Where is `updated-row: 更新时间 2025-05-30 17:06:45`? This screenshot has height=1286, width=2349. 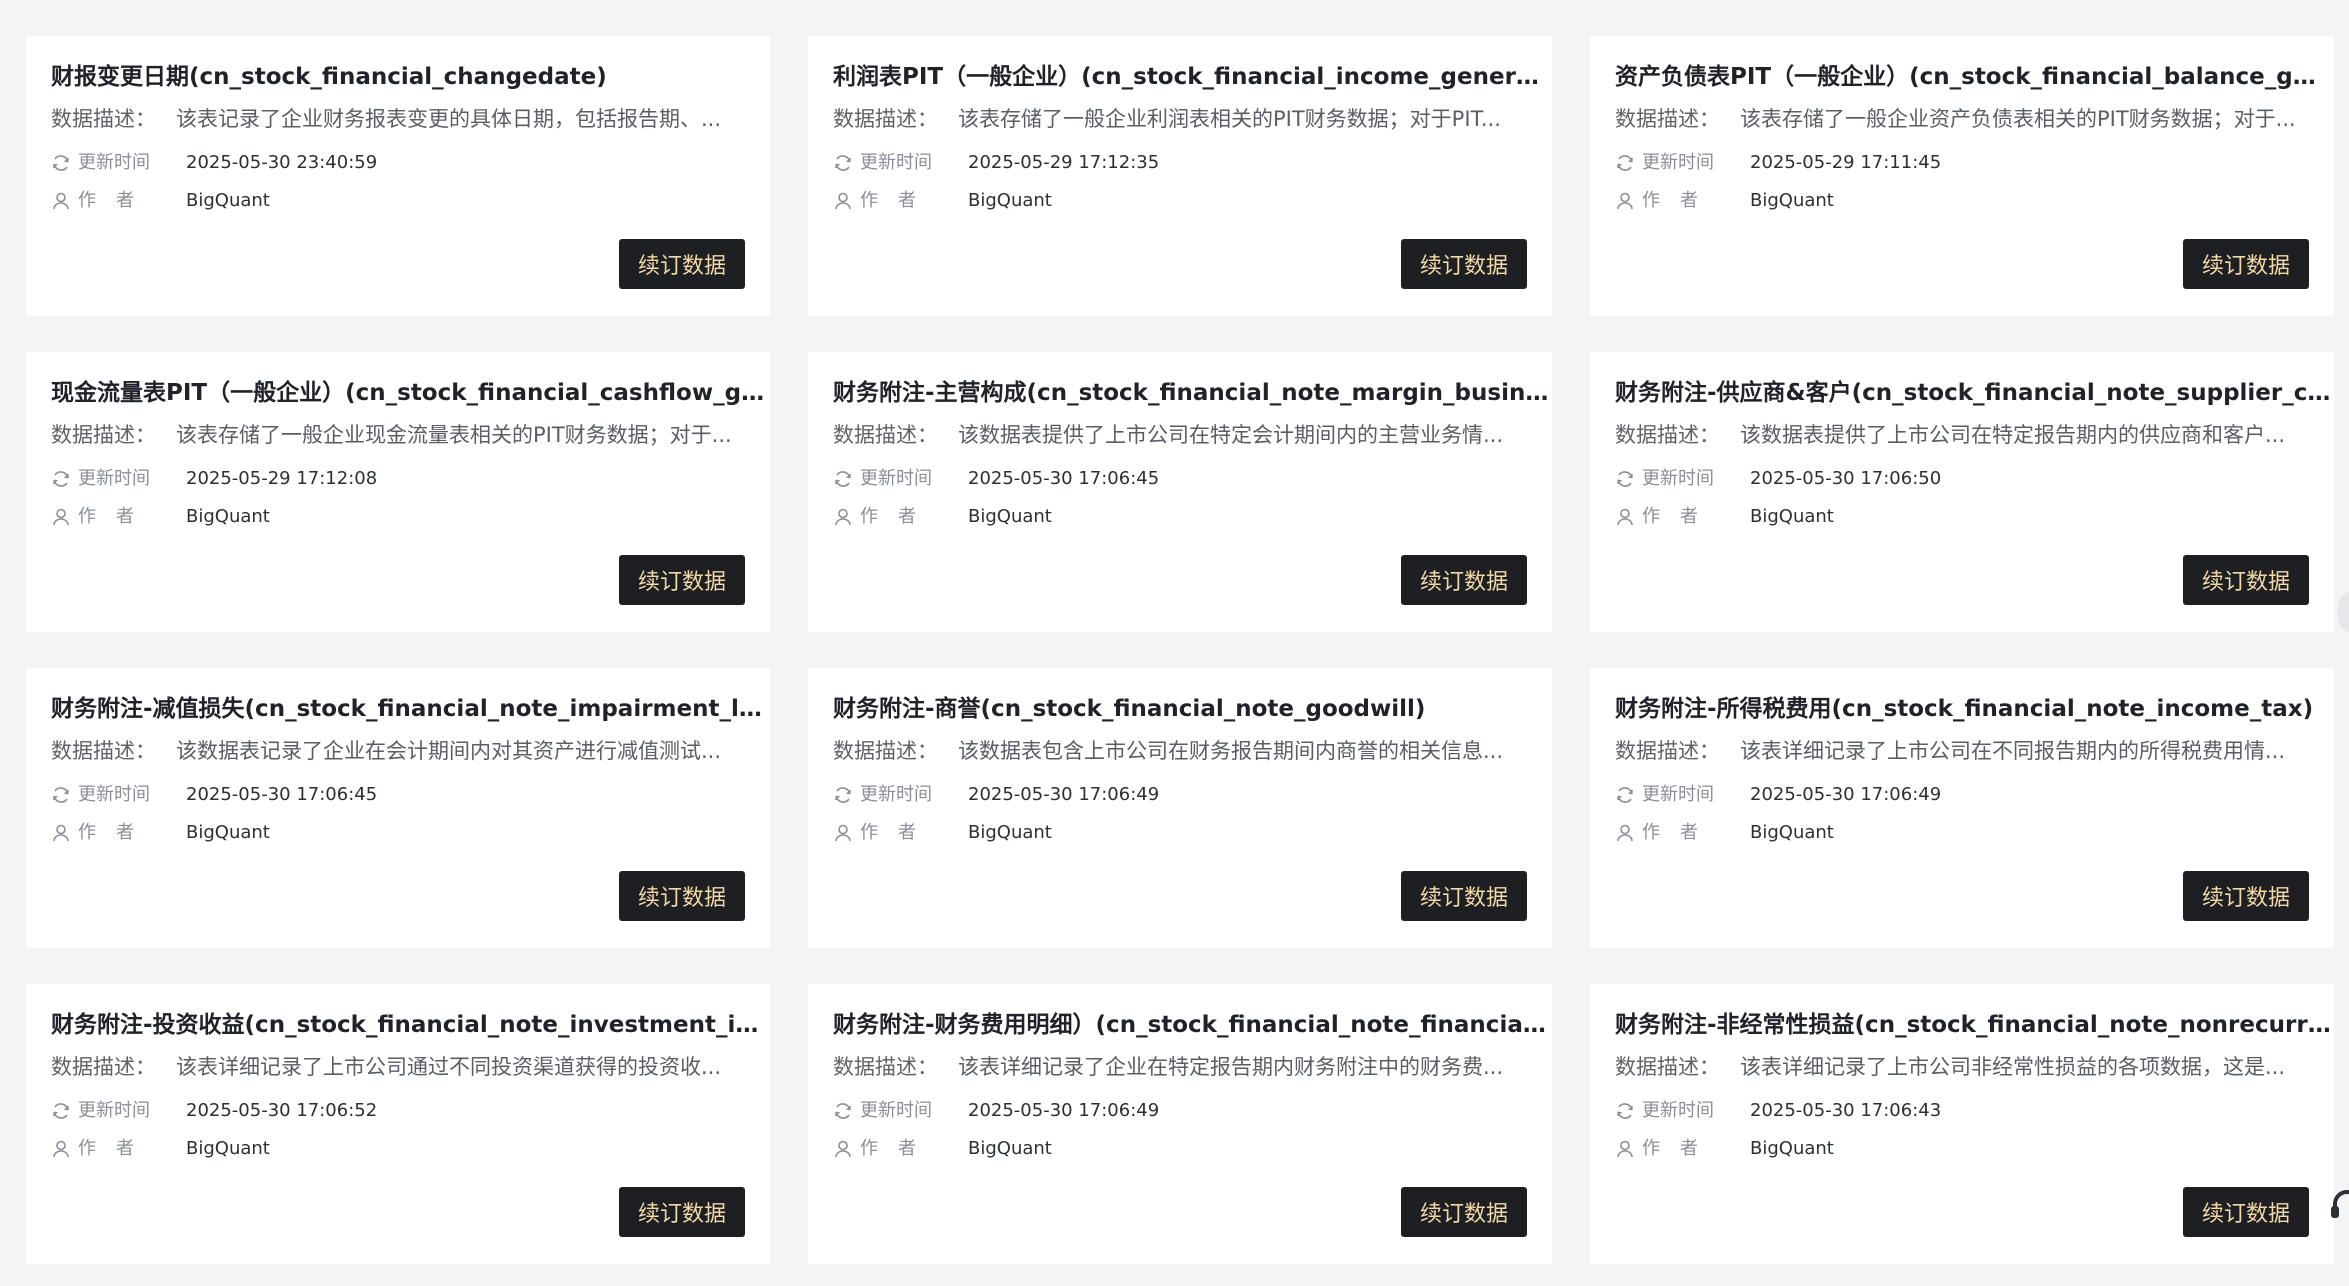
updated-row: 更新时间 2025-05-30 17:06:45 is located at coordinates (1083, 479).